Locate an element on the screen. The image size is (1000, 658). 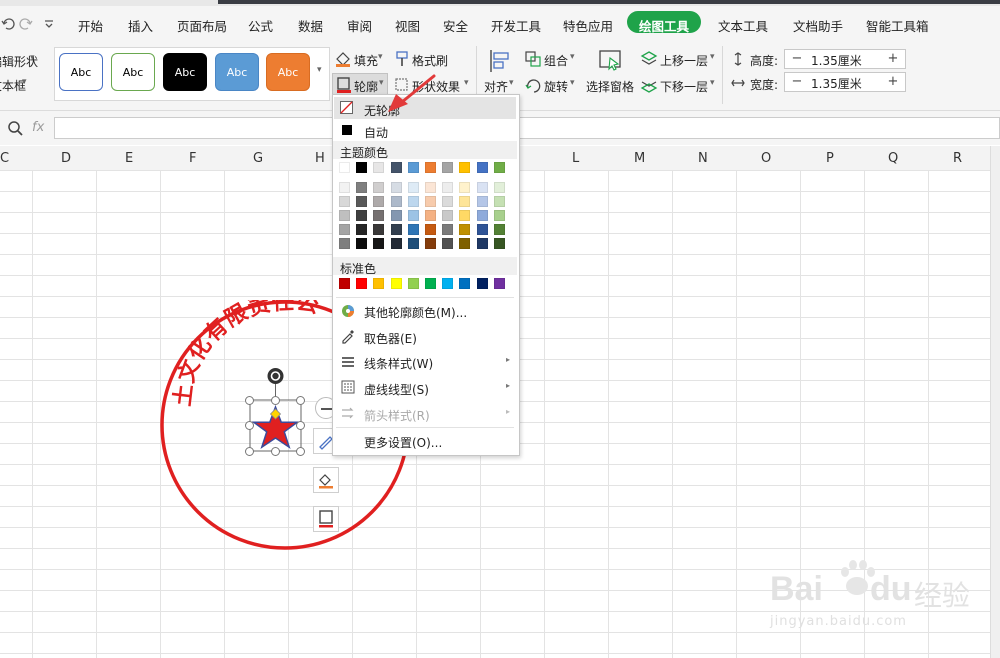
rotate-dropdown-icon: ▾ is located at coordinates (572, 83).